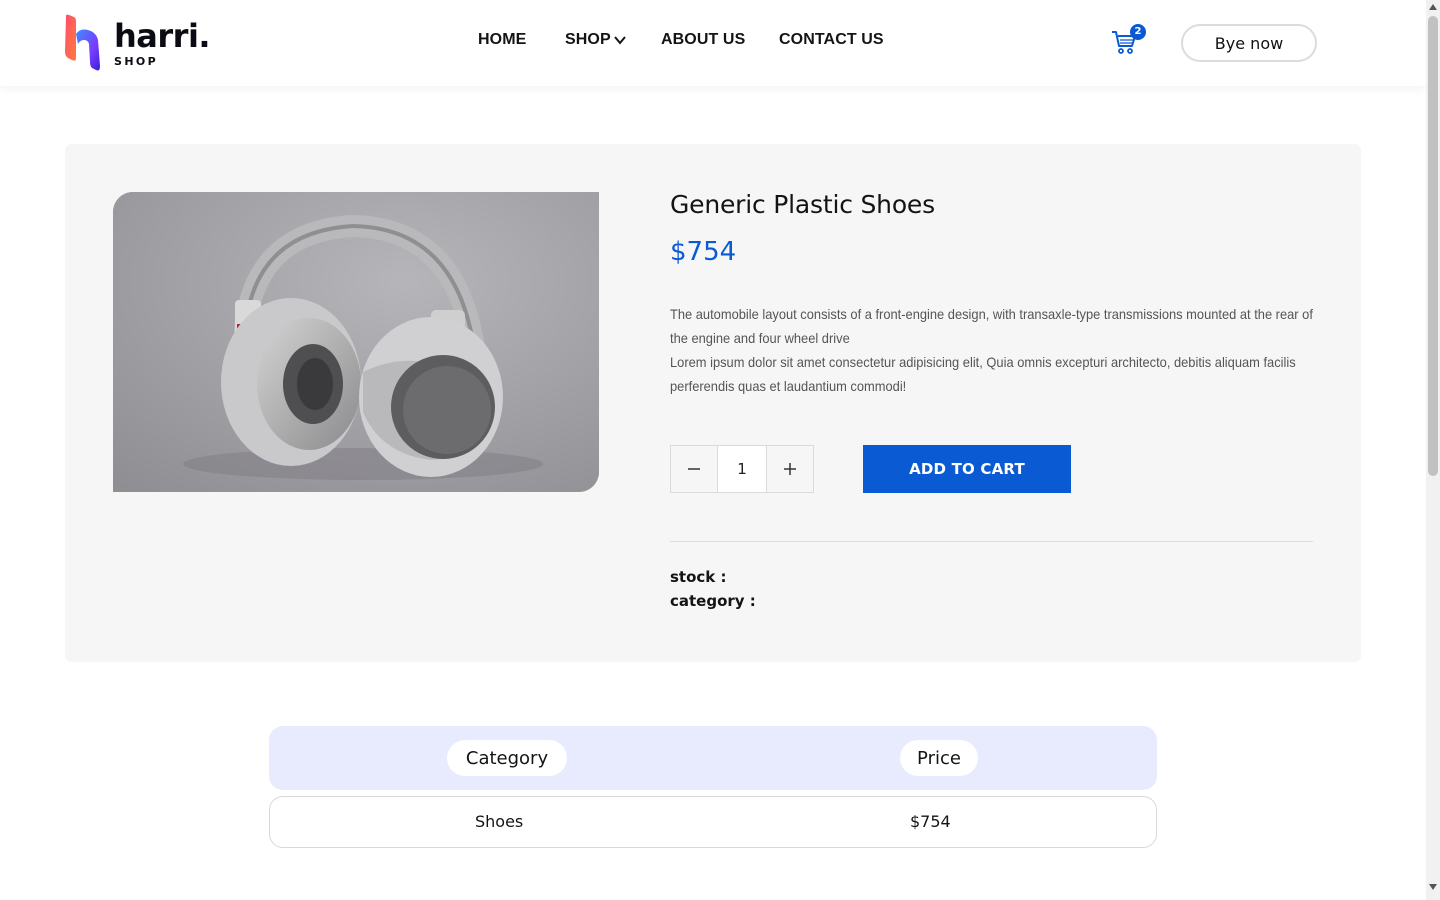 This screenshot has width=1440, height=900. What do you see at coordinates (1130, 41) in the screenshot?
I see `cart-button: 2` at bounding box center [1130, 41].